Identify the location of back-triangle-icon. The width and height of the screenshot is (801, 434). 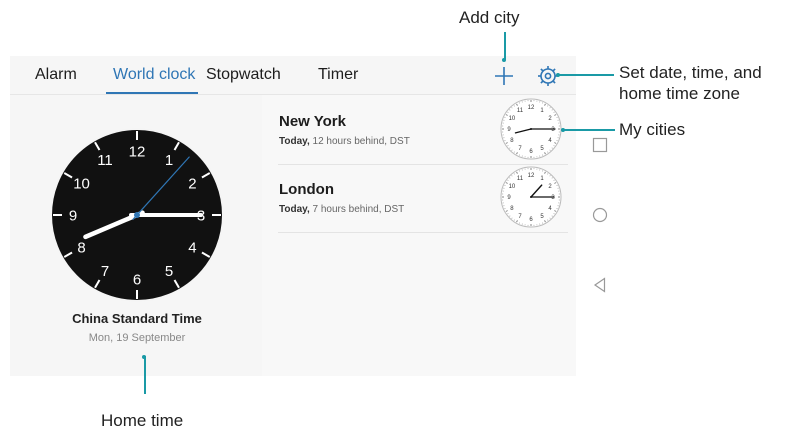
(600, 285).